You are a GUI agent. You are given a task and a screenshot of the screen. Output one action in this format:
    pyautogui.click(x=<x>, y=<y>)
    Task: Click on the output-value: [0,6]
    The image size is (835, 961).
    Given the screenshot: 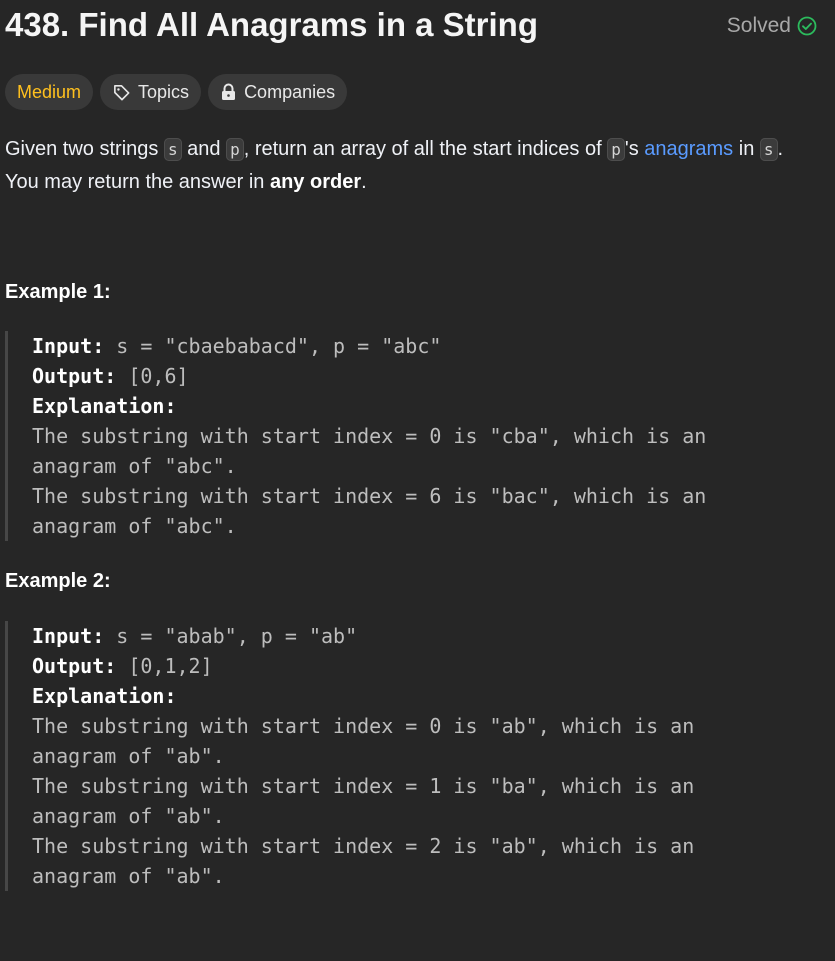 What is the action you would take?
    pyautogui.click(x=152, y=376)
    